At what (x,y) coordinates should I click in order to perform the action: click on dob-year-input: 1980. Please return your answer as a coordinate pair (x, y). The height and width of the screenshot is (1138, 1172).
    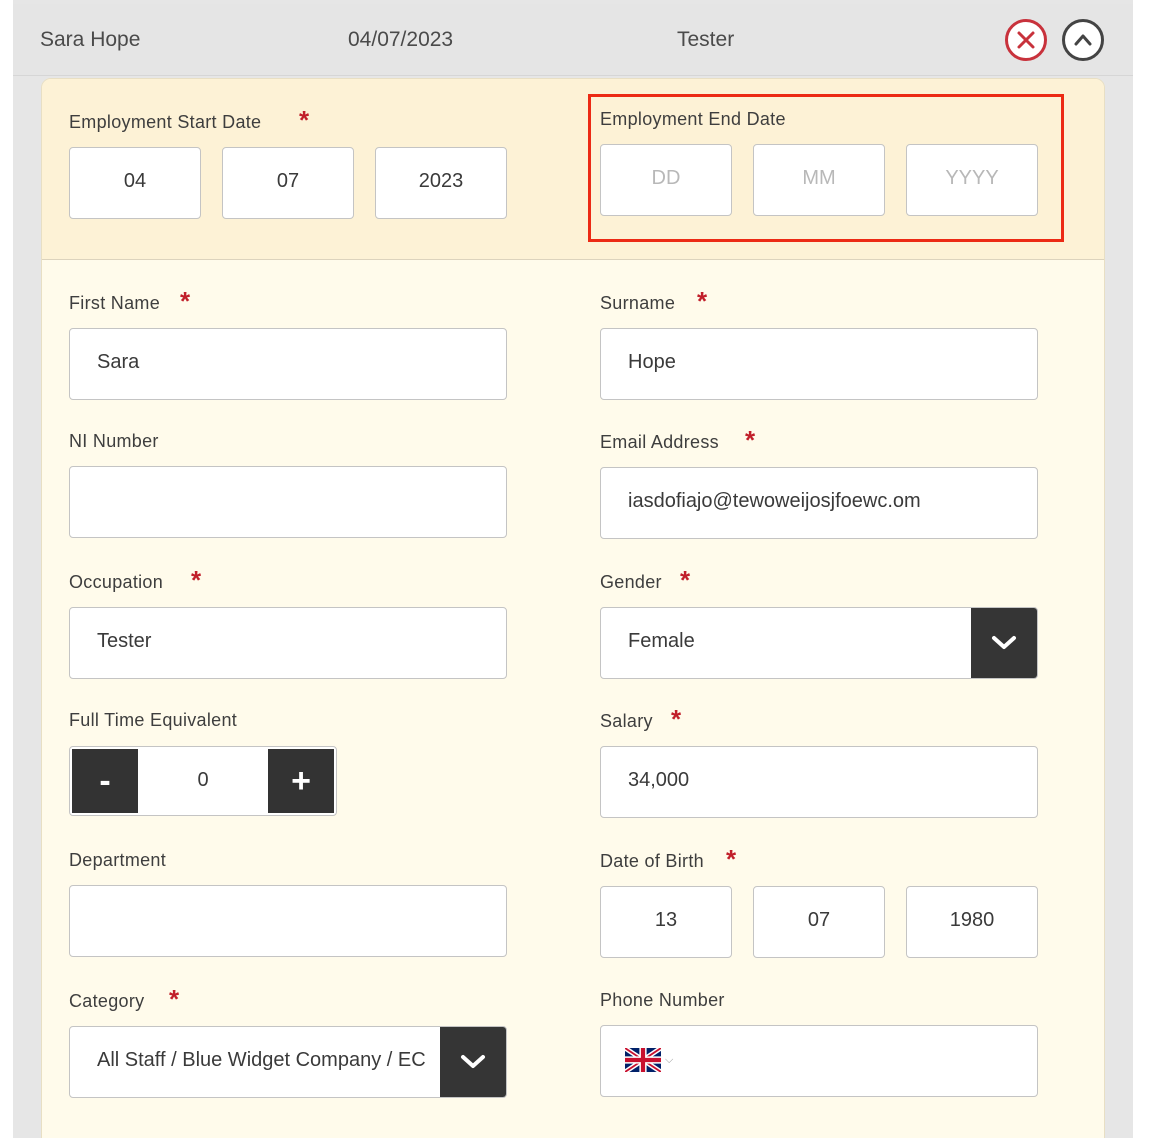
    Looking at the image, I should click on (972, 922).